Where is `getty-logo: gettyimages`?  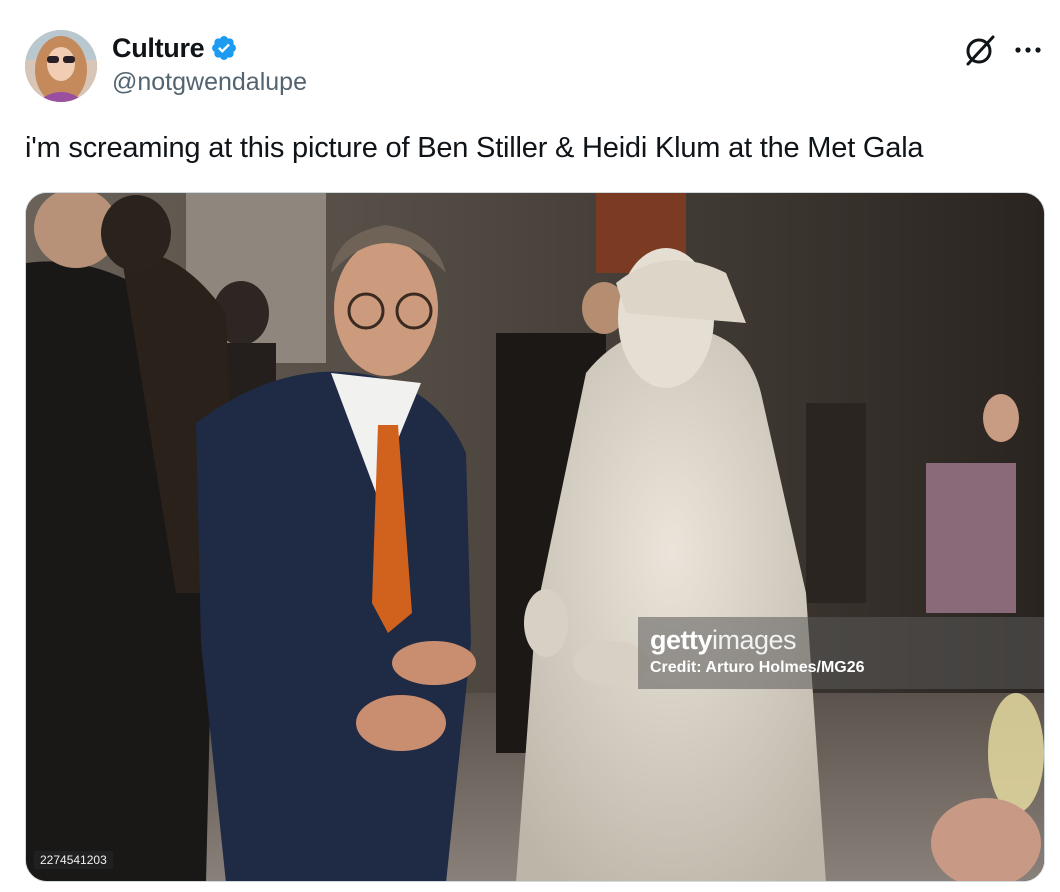
getty-logo: gettyimages is located at coordinates (723, 640).